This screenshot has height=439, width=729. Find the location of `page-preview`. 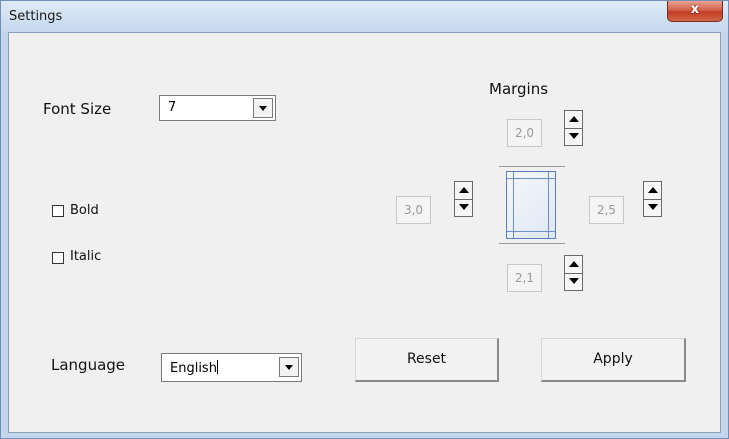

page-preview is located at coordinates (532, 205).